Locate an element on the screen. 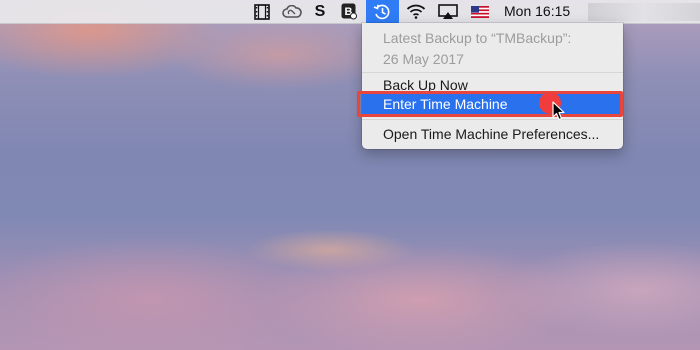 This screenshot has width=700, height=350. time-machine-menu-extra is located at coordinates (382, 11).